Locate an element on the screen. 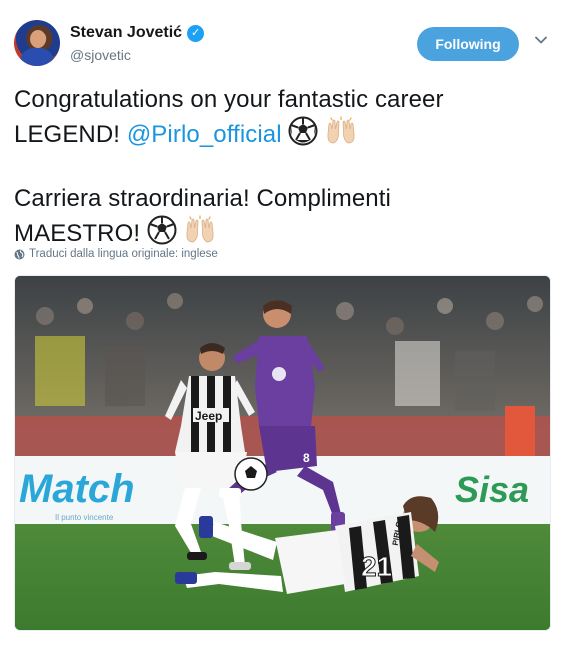  tweet-text-line-4: MAESTRO! is located at coordinates (80, 233).